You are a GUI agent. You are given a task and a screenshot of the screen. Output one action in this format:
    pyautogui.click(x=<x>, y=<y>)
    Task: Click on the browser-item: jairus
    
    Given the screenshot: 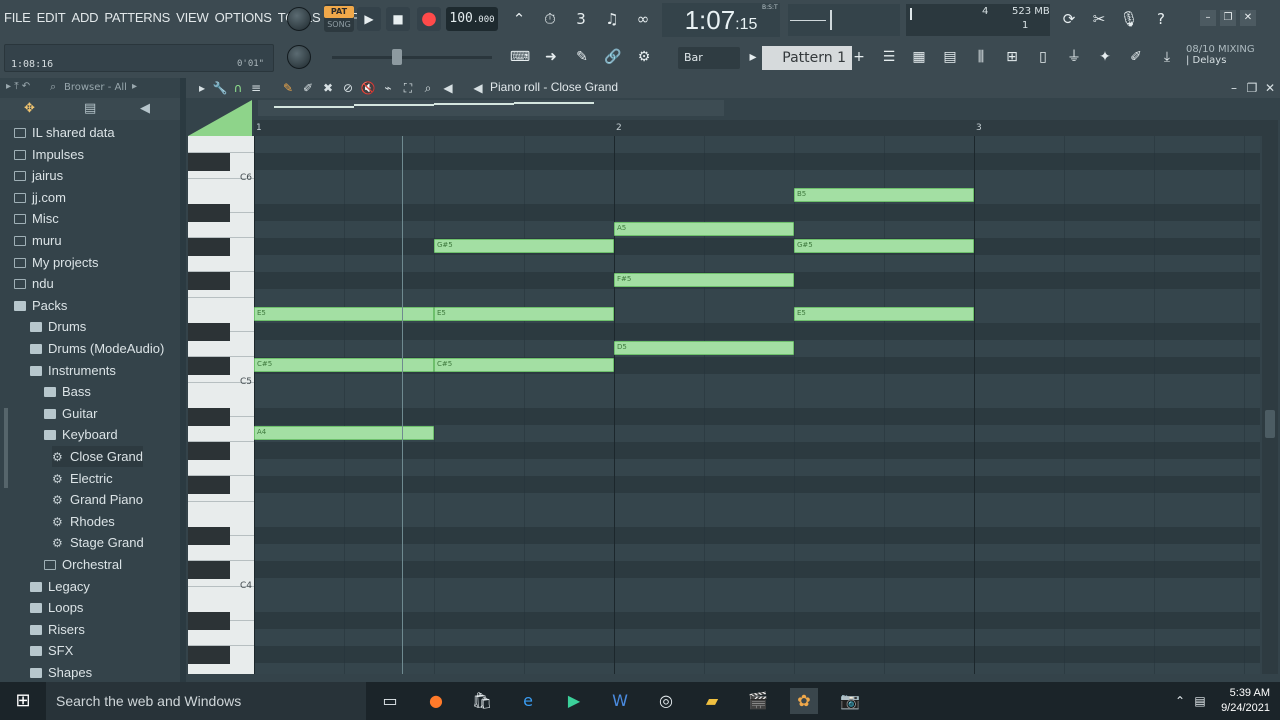 What is the action you would take?
    pyautogui.click(x=38, y=175)
    